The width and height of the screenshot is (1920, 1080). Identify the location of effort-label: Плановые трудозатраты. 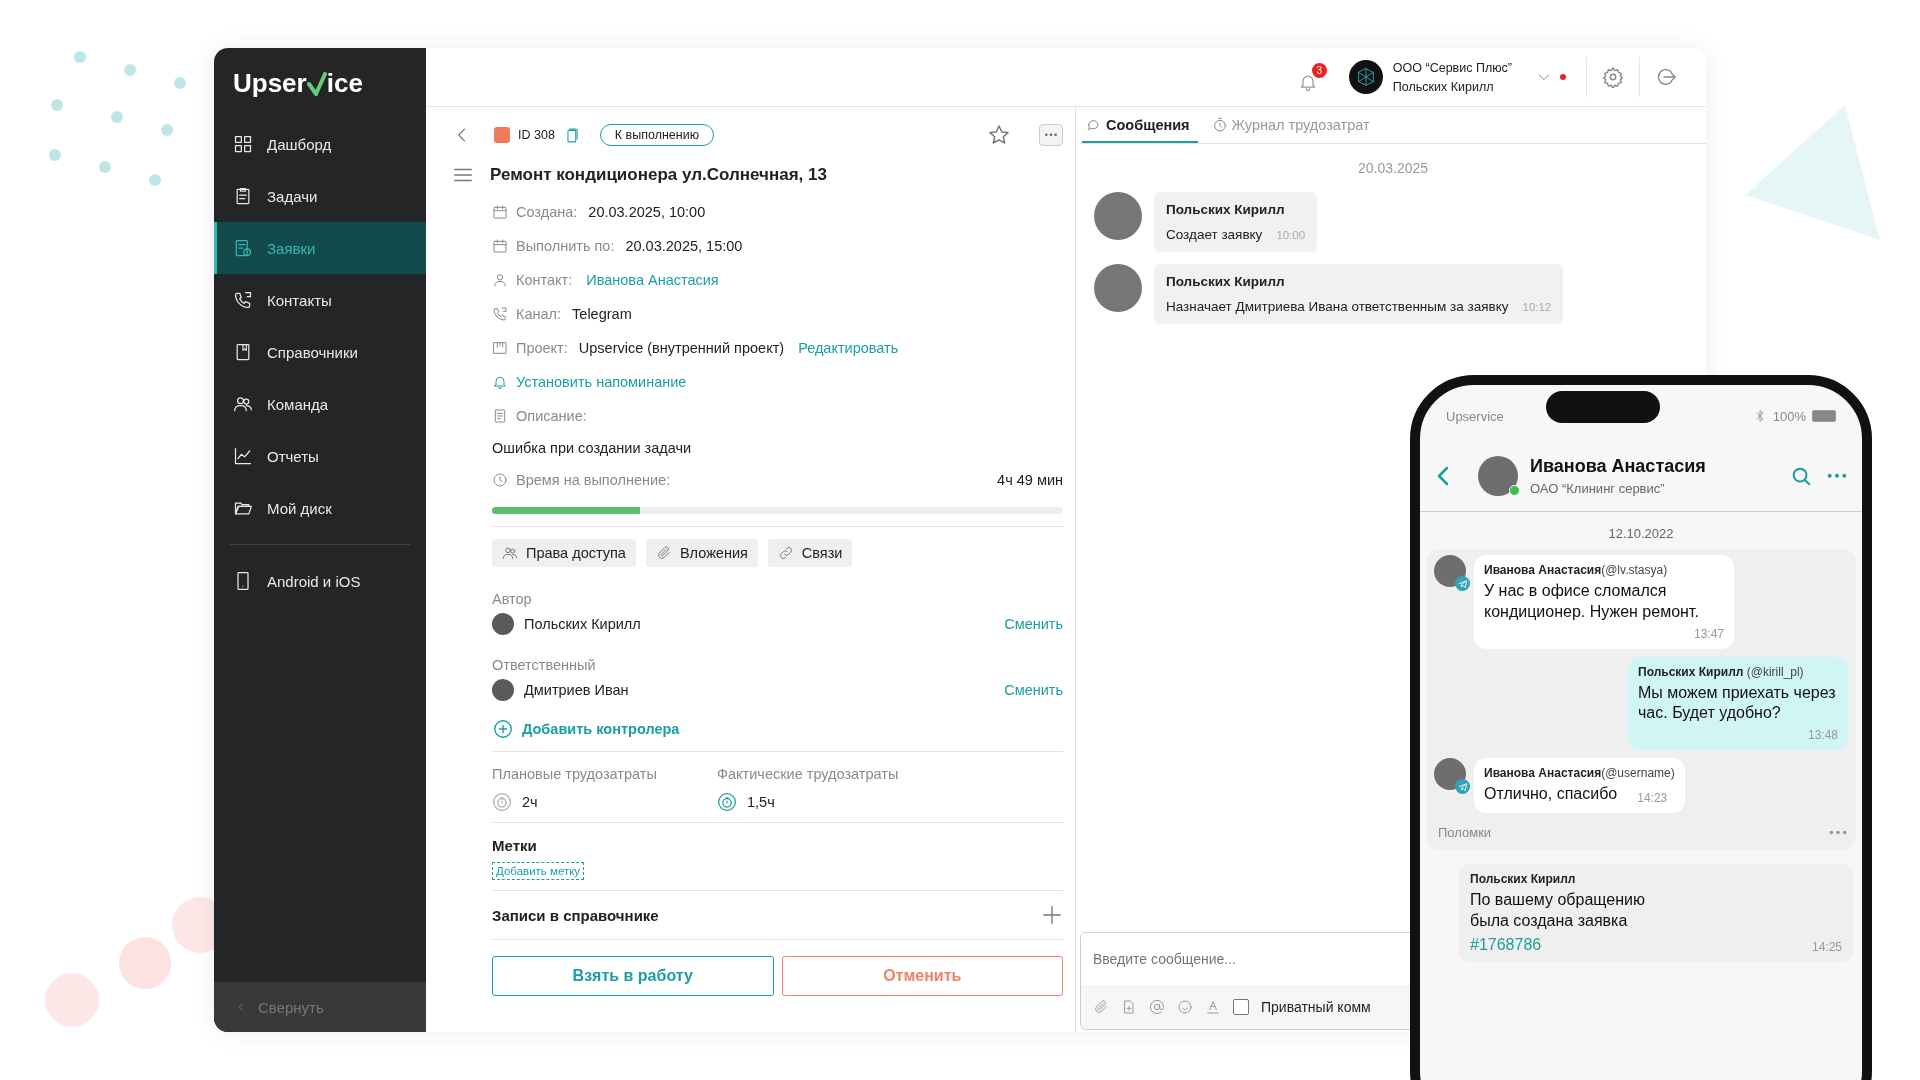
(575, 774).